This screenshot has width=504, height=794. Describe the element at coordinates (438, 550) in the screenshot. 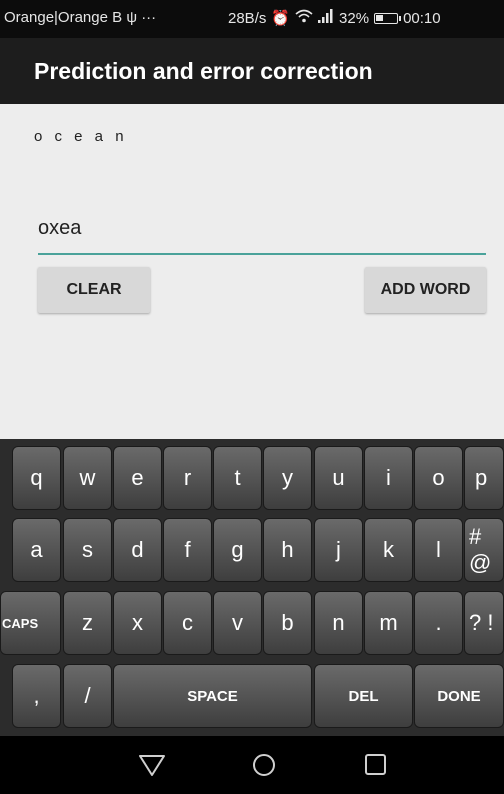

I see `key-l: l` at that location.